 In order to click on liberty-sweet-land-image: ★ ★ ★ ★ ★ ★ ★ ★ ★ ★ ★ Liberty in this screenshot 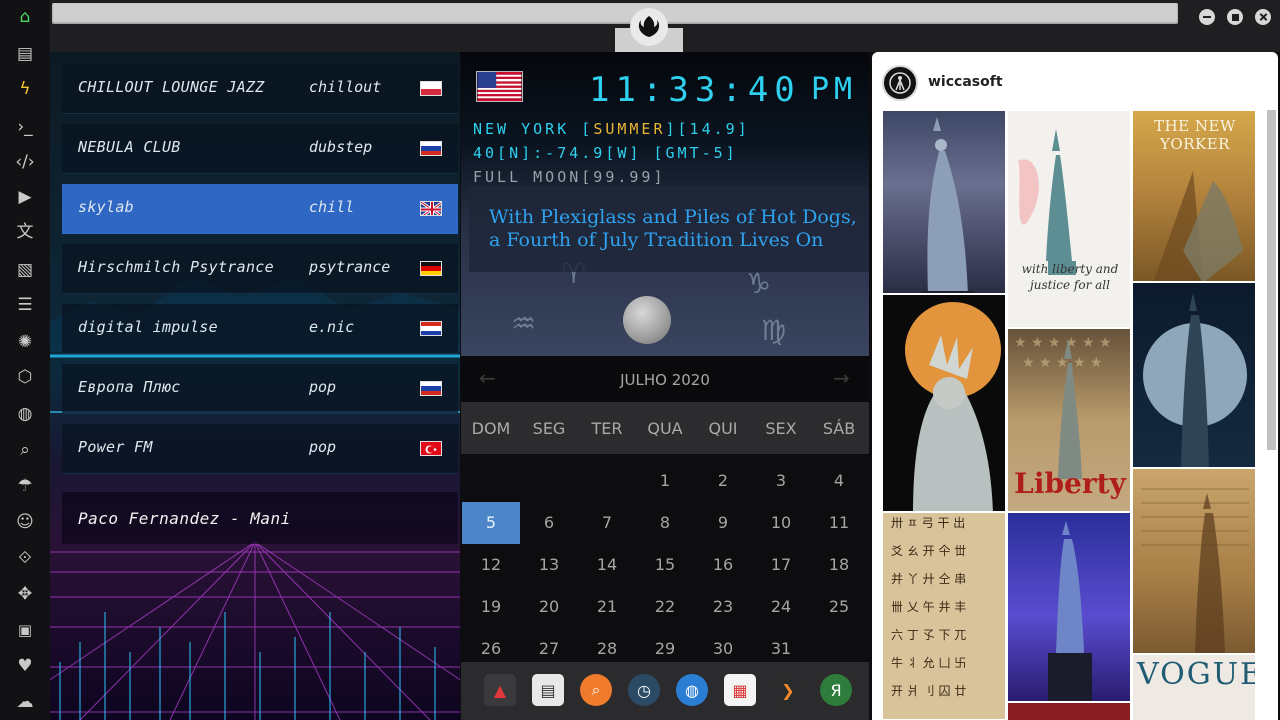, I will do `click(1069, 420)`.